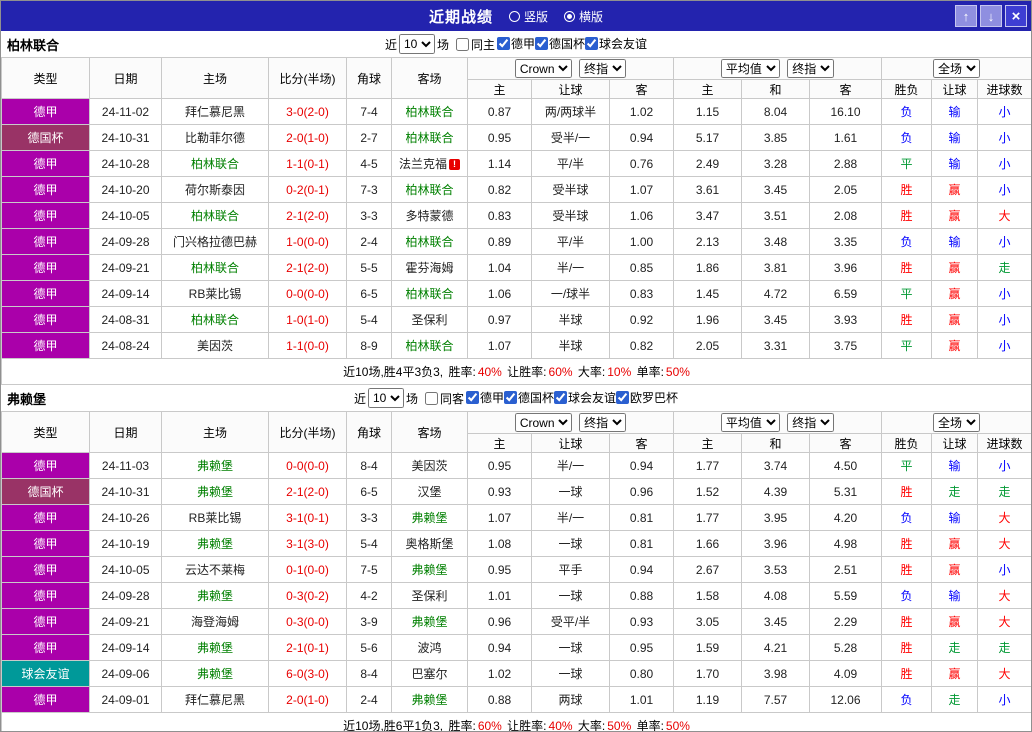  I want to click on close-button: ×, so click(1016, 16).